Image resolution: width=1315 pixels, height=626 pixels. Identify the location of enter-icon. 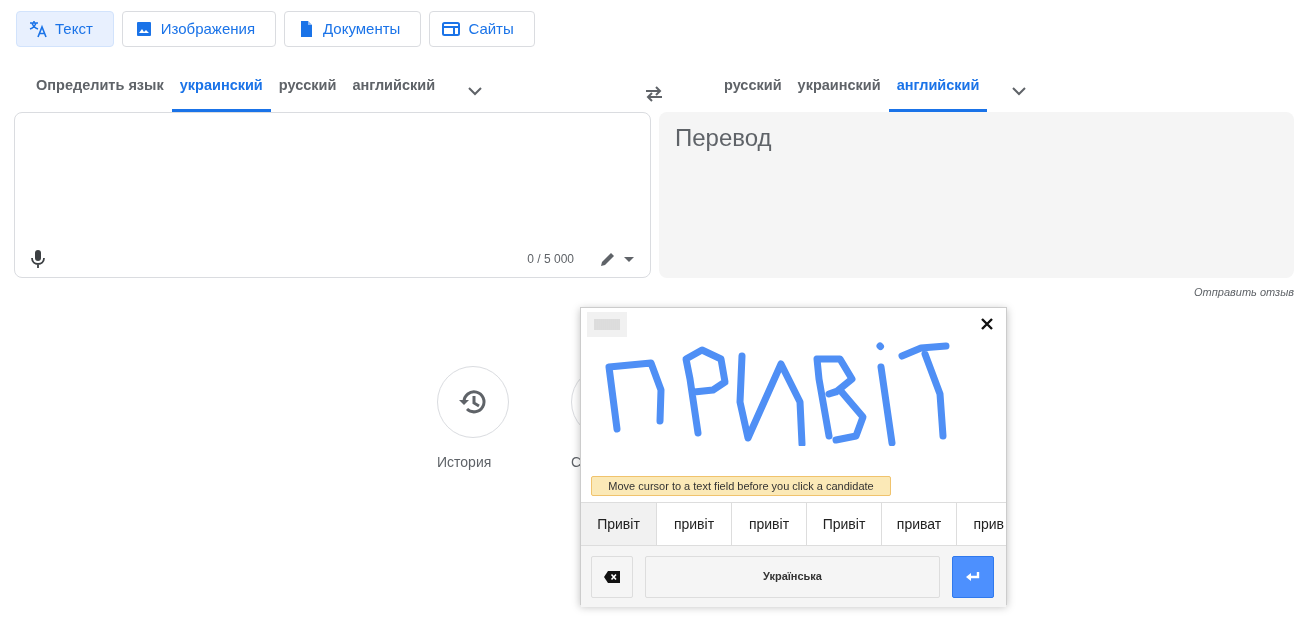
(973, 576).